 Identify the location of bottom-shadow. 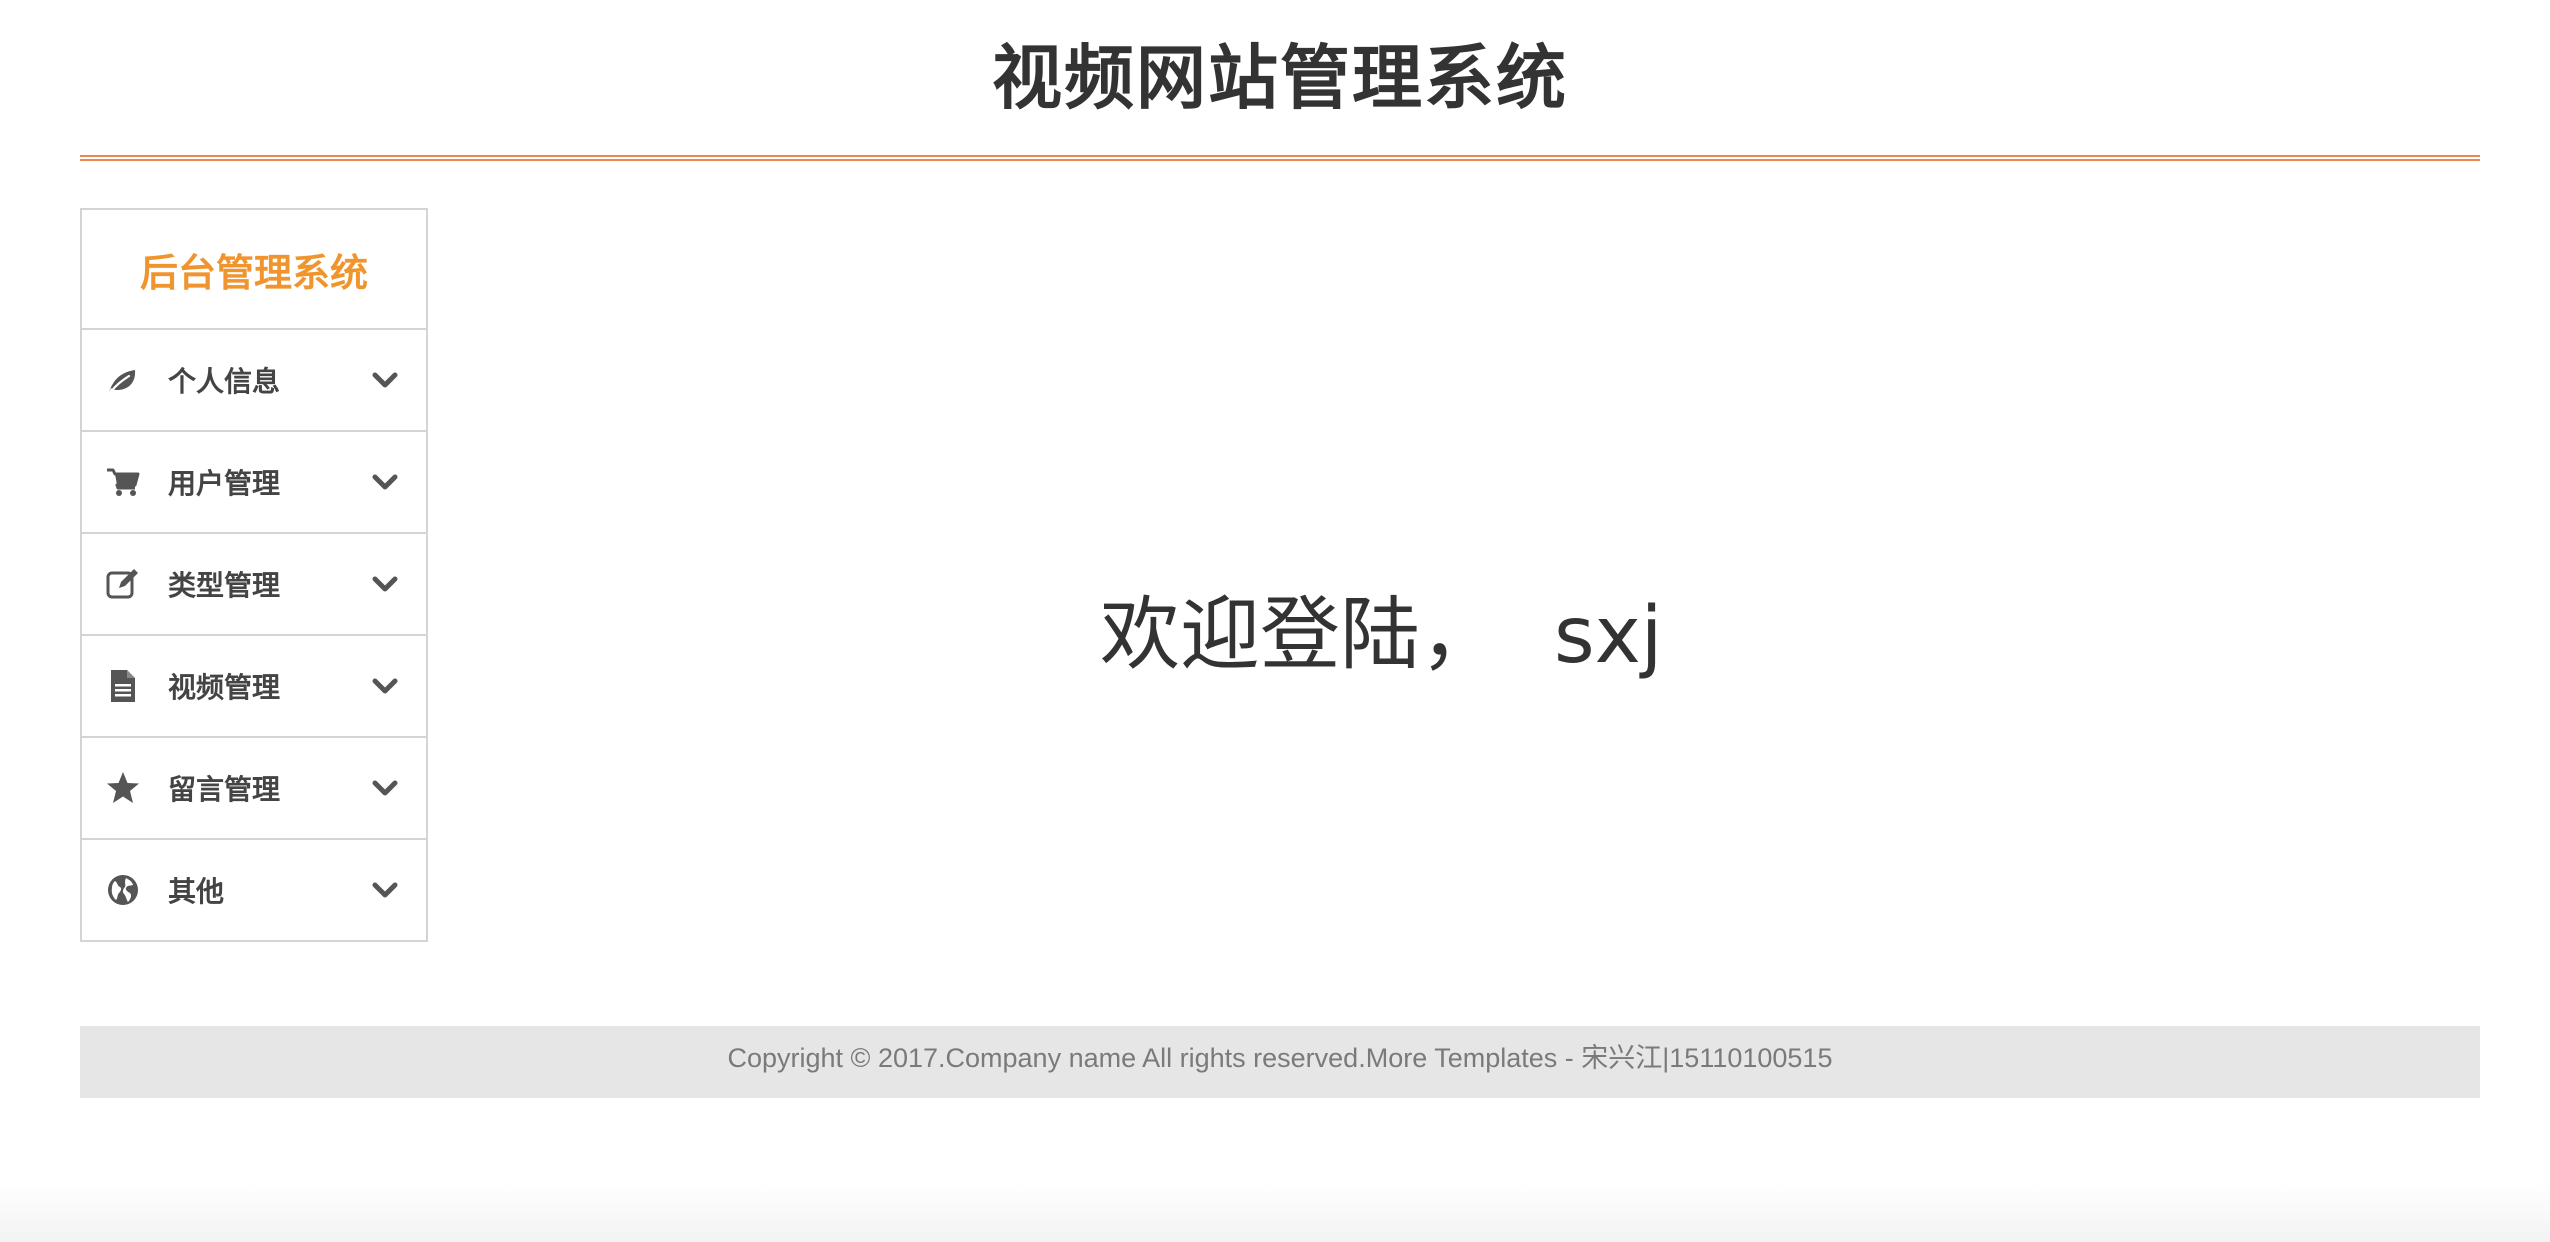
(1275, 1212).